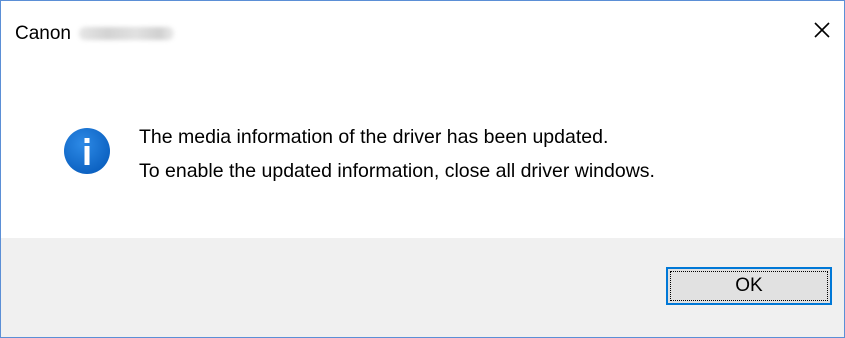 The width and height of the screenshot is (845, 338). I want to click on window-title-label: Canon, so click(43, 33).